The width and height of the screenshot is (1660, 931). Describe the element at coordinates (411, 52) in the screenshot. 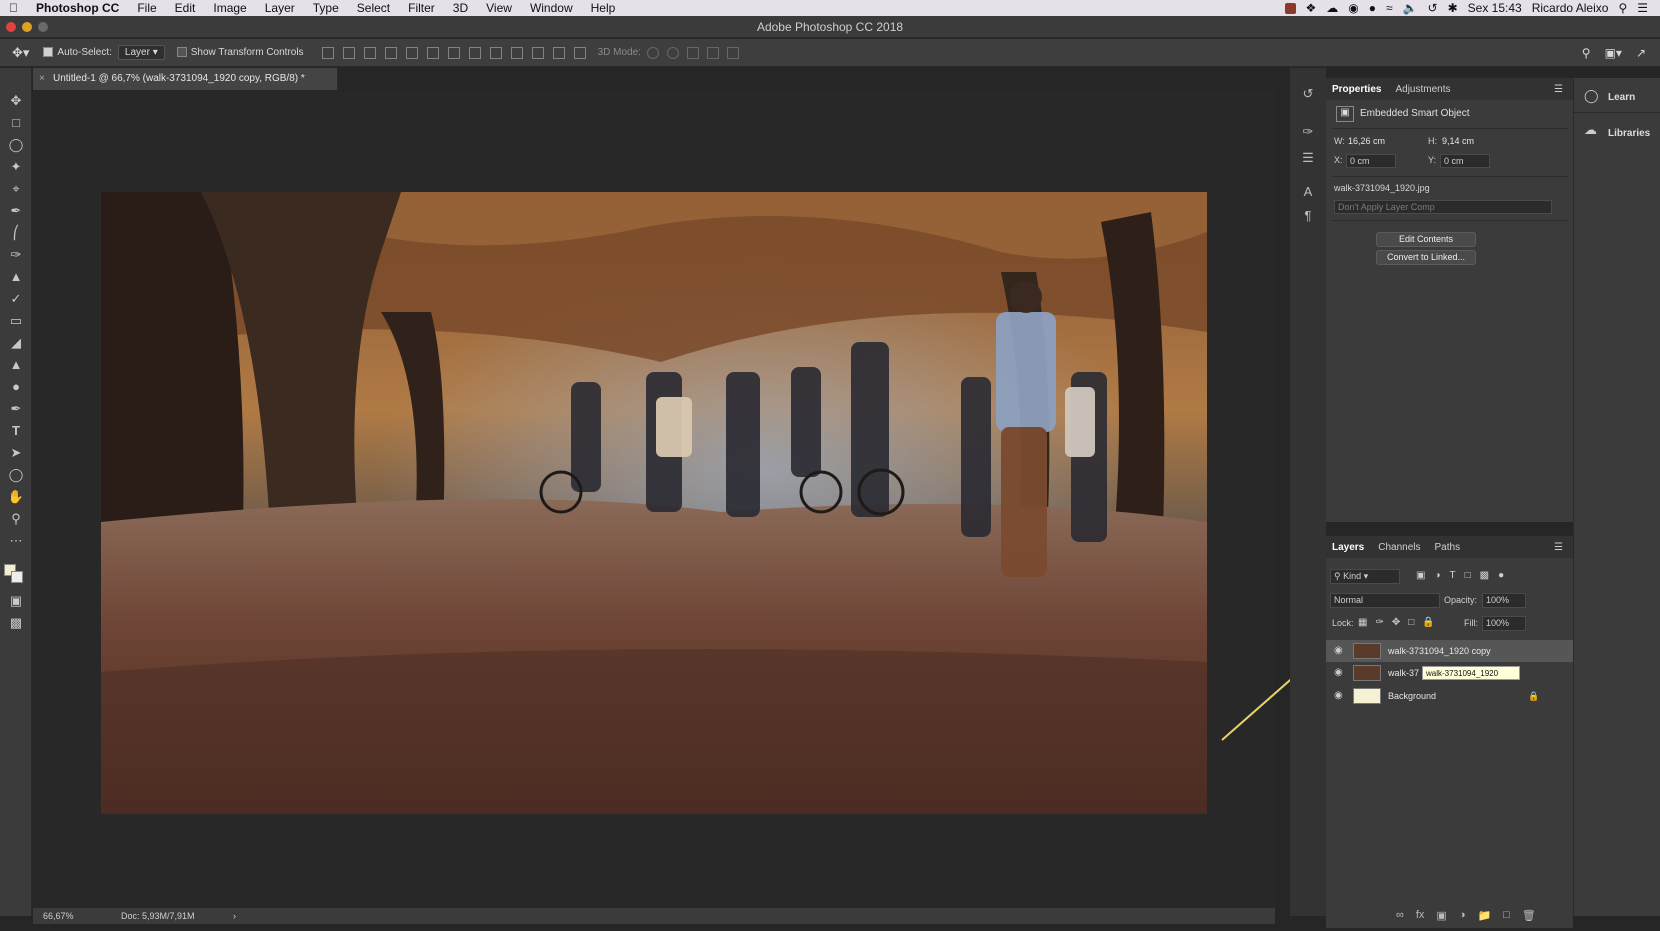

I see `align-hcenter-icon` at that location.